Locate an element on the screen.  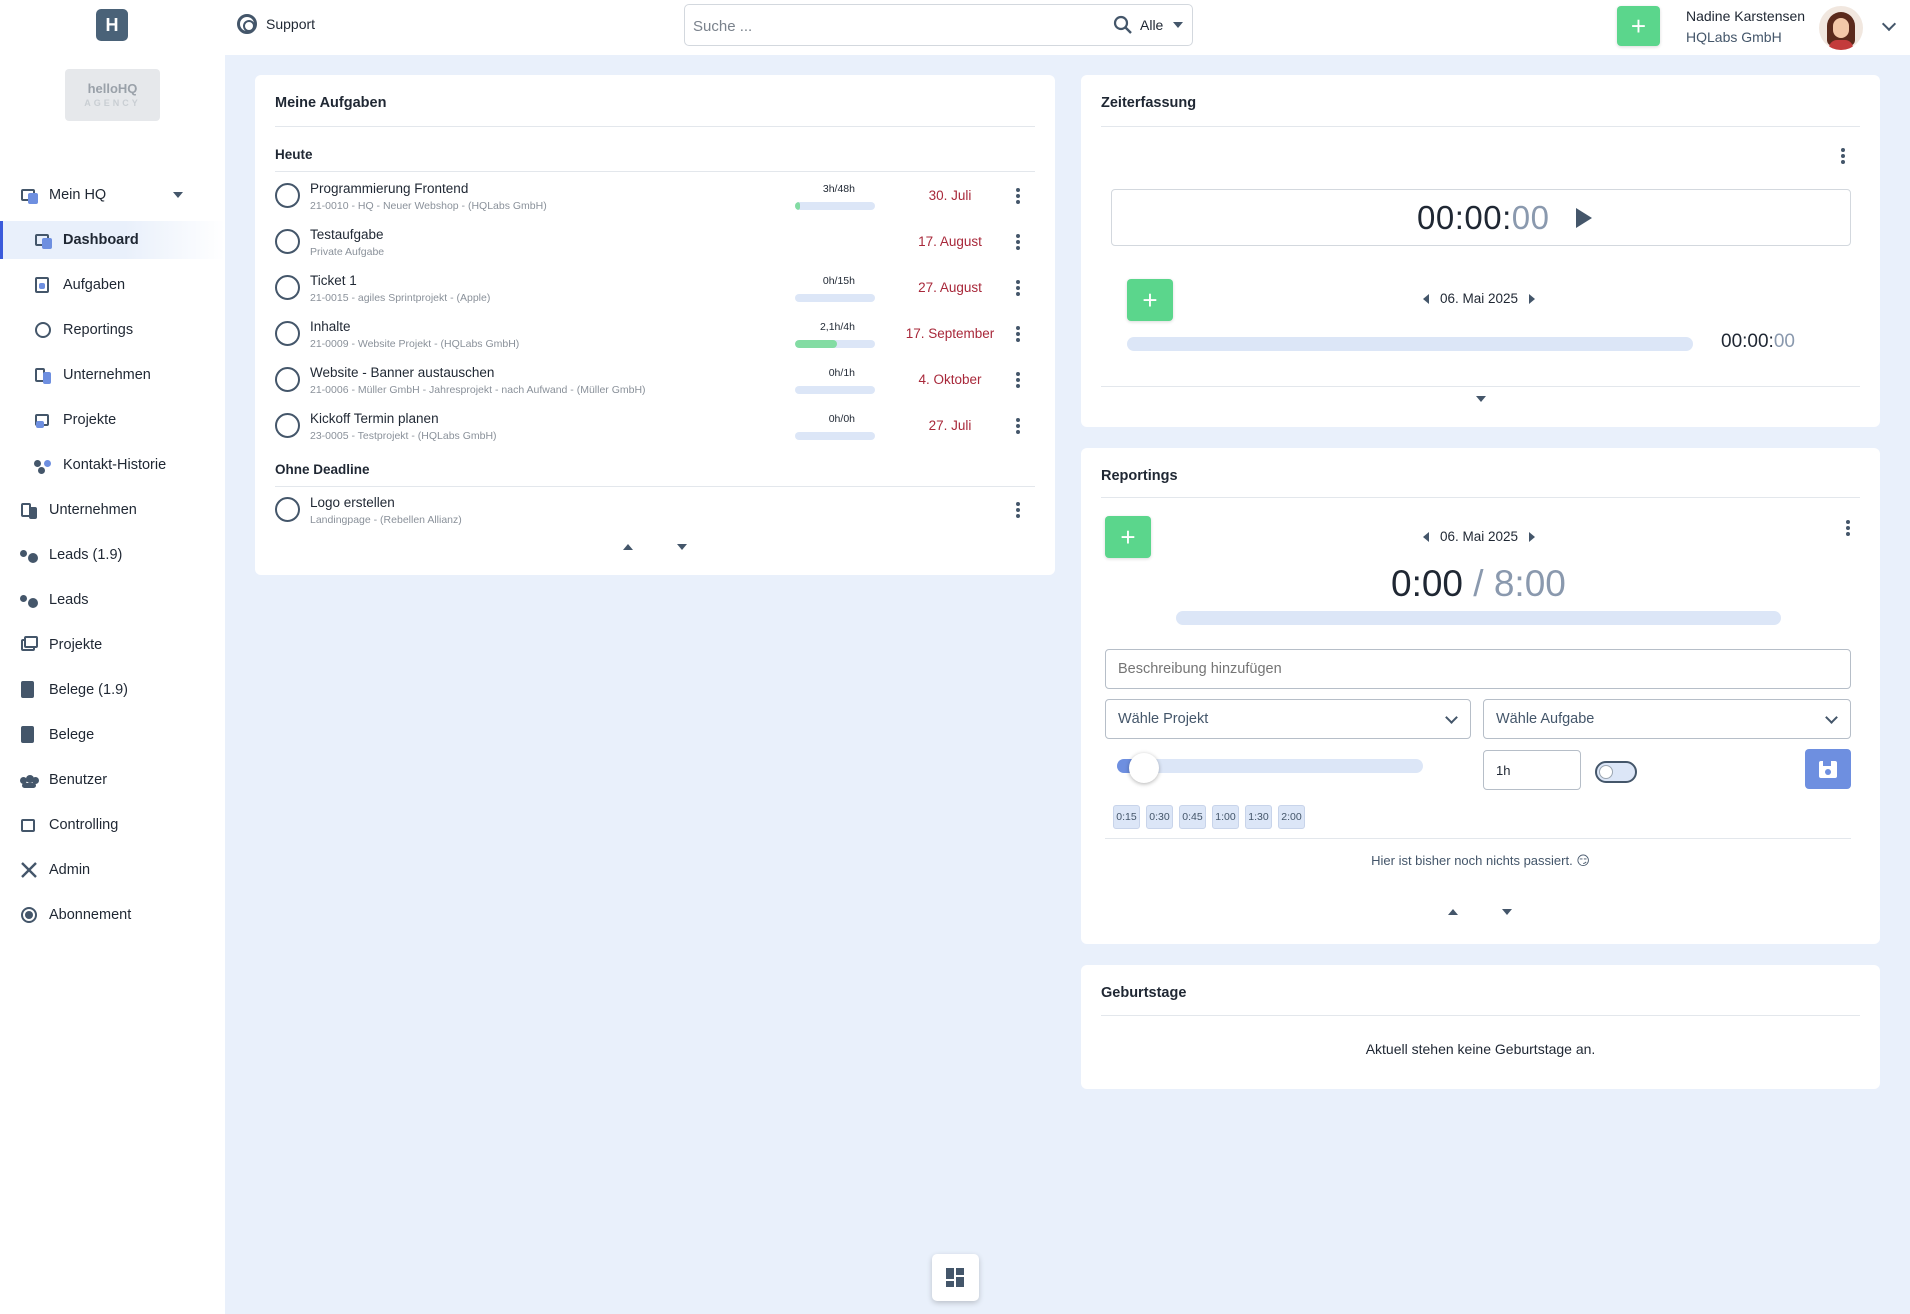
quick-duration-chip: 1:00 is located at coordinates (1225, 817).